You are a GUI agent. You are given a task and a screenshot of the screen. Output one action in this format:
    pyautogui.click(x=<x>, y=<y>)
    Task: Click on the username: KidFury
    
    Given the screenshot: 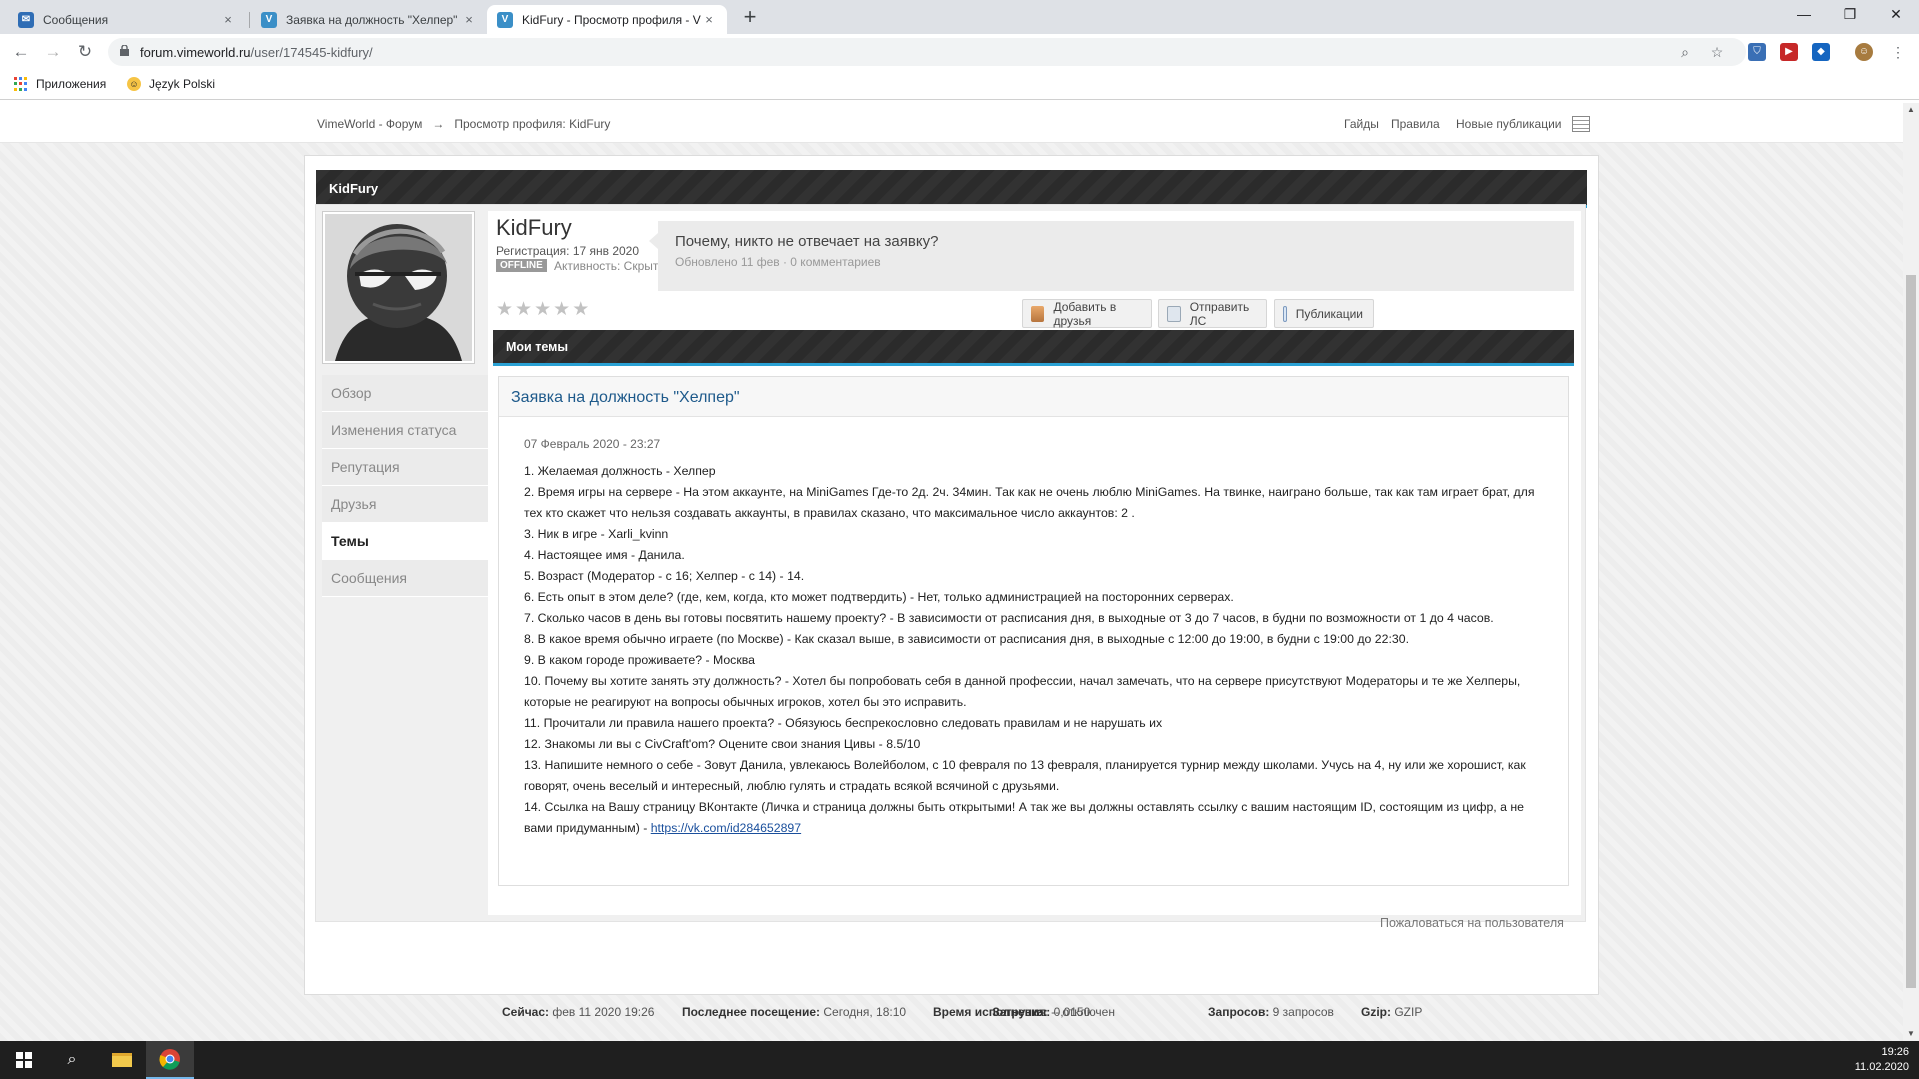 What is the action you would take?
    pyautogui.click(x=534, y=227)
    